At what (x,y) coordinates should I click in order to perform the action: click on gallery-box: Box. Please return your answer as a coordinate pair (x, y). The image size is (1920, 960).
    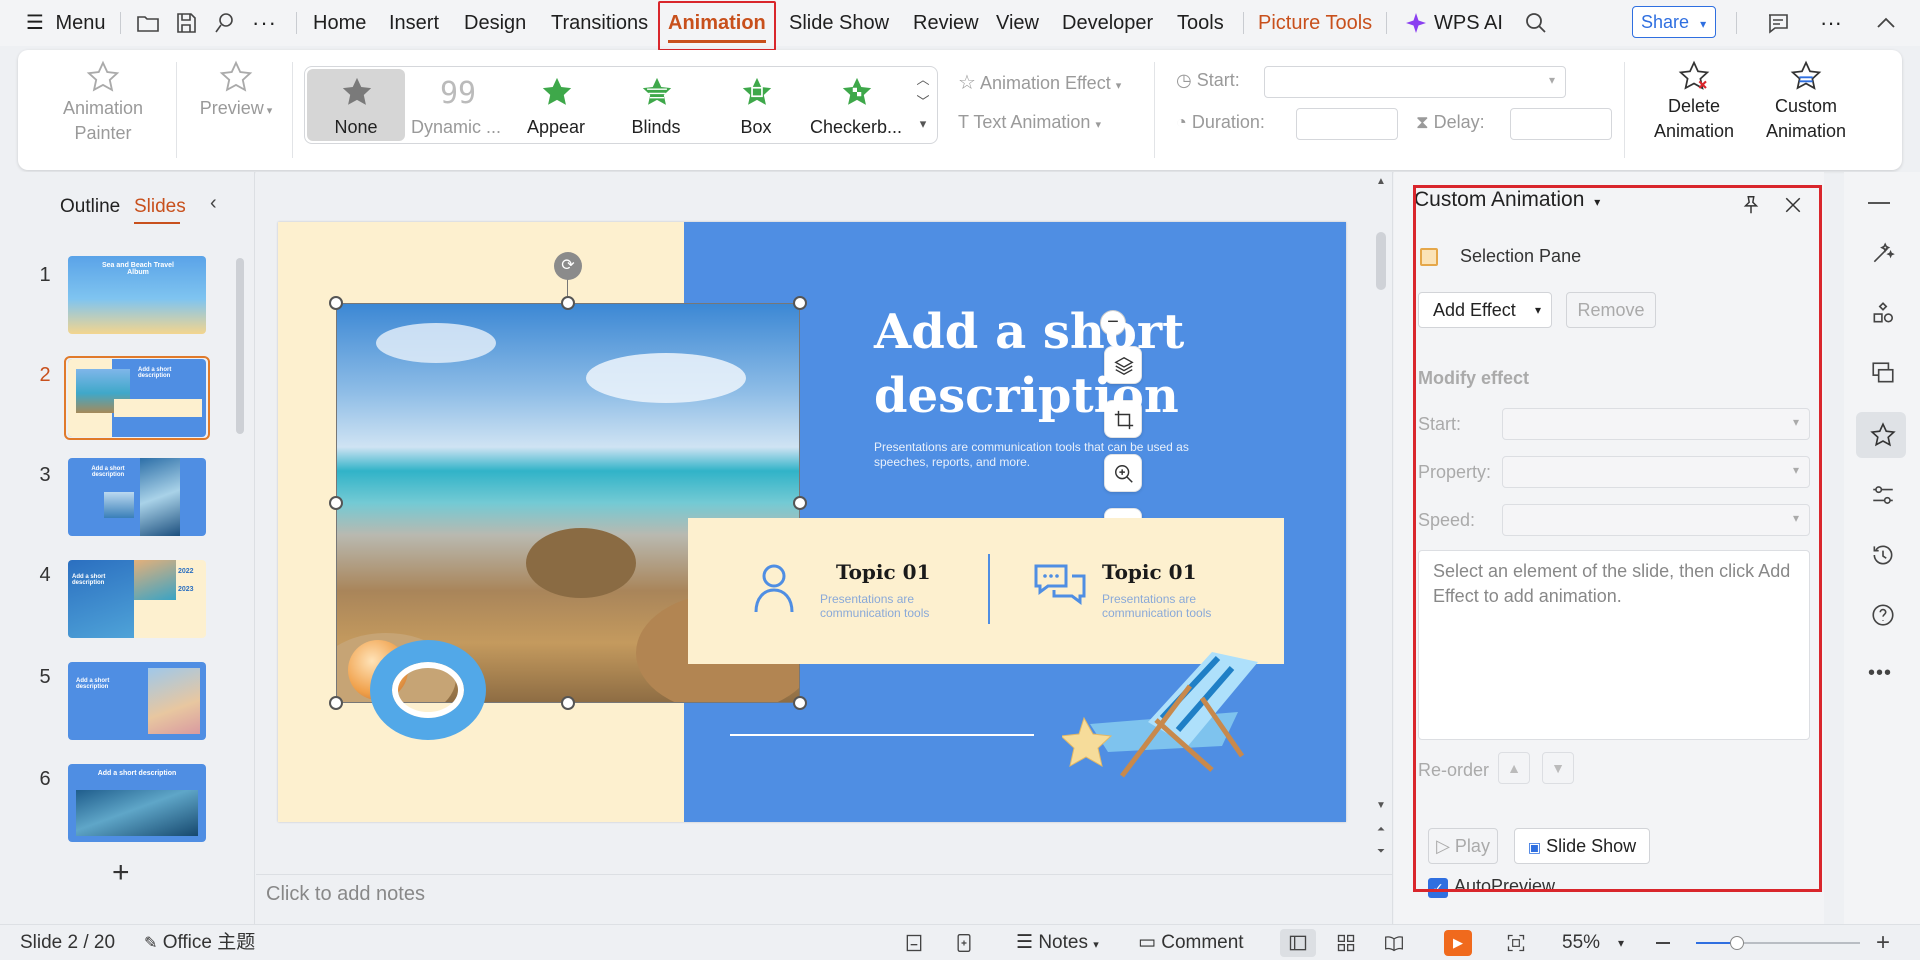
    Looking at the image, I should click on (756, 105).